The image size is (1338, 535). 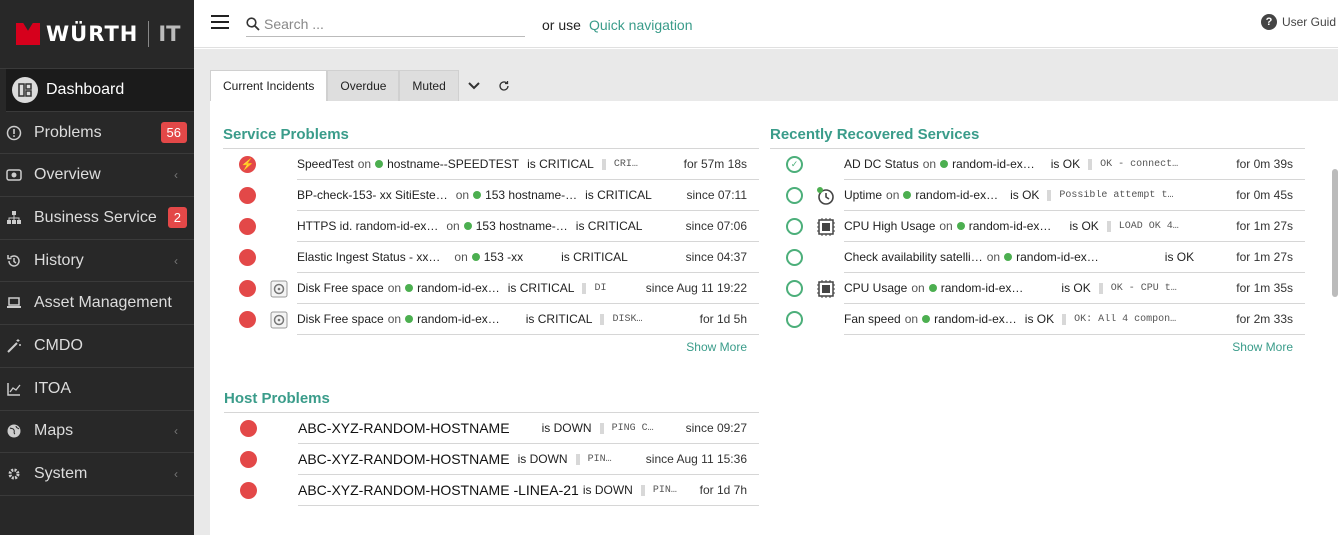 I want to click on sidebar-item-itoa: ITOA, so click(x=97, y=389).